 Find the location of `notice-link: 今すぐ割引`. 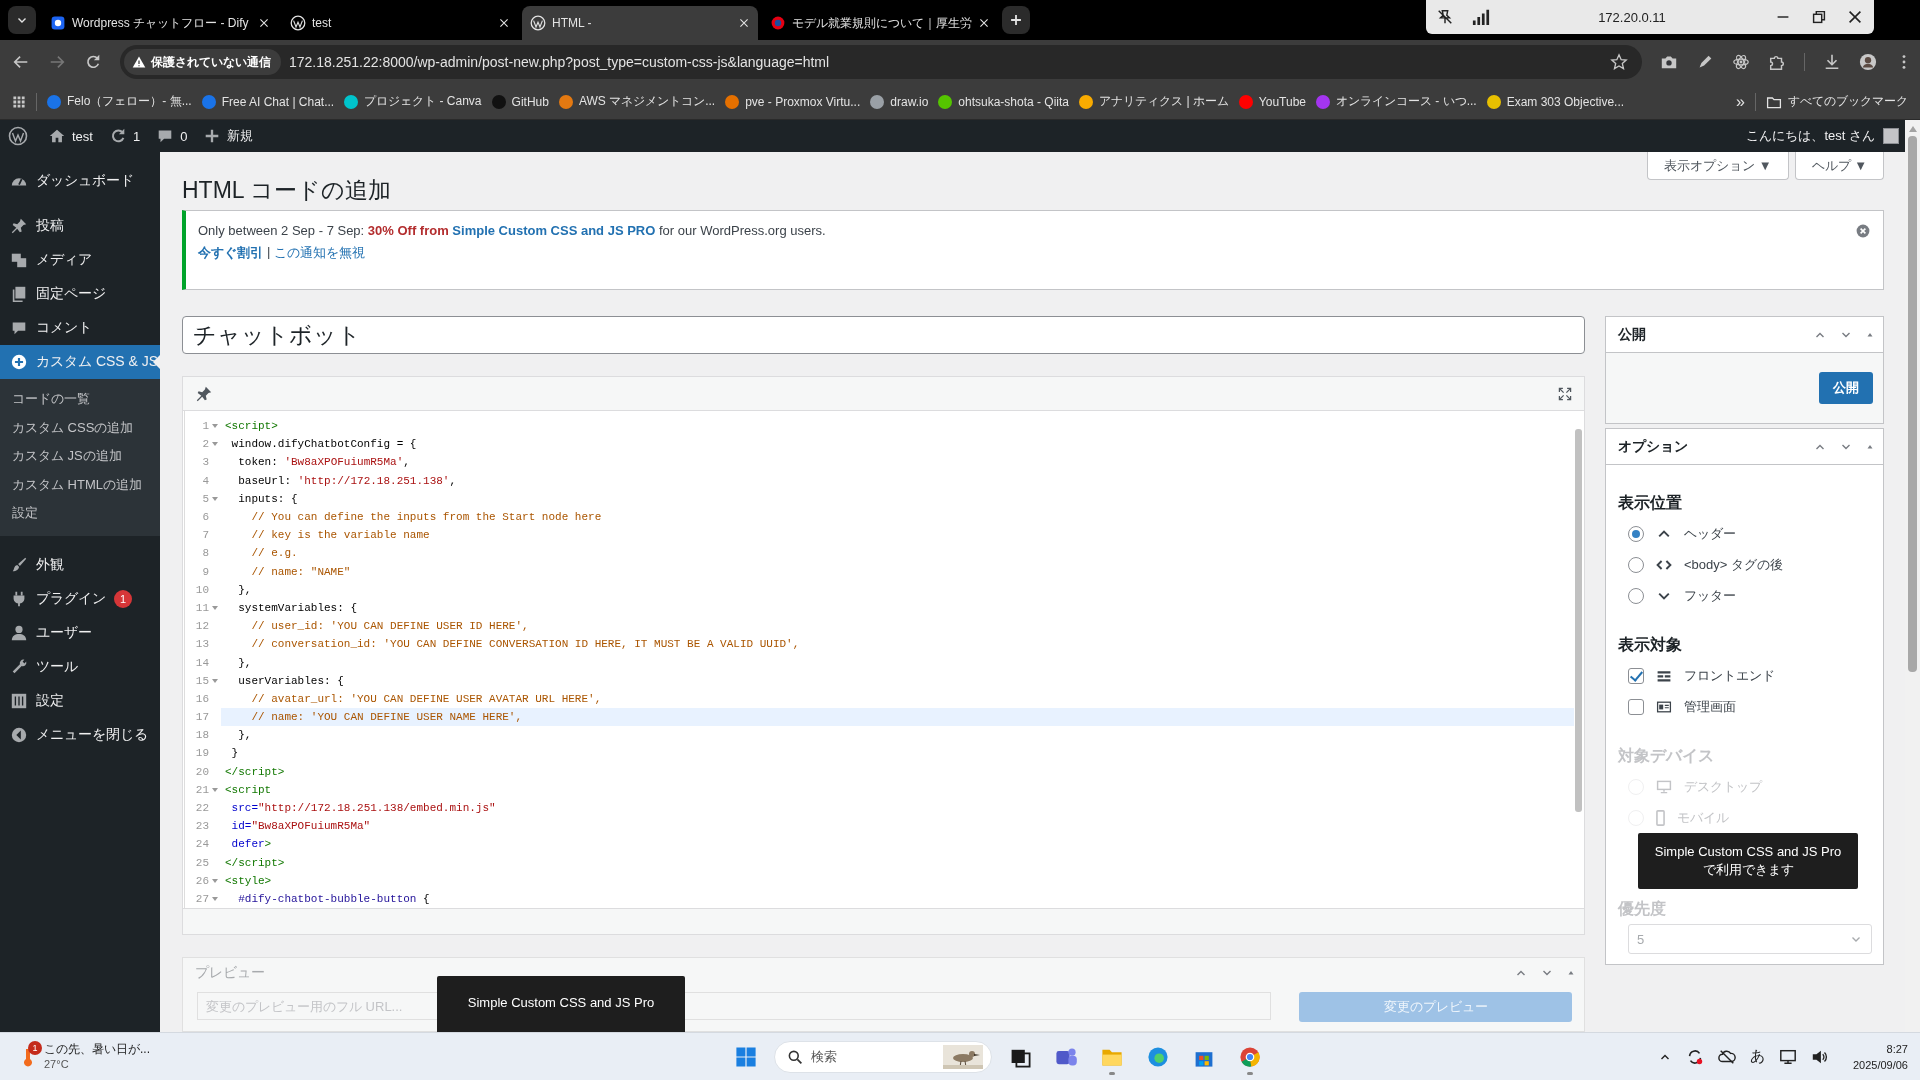

notice-link: 今すぐ割引 is located at coordinates (230, 253).